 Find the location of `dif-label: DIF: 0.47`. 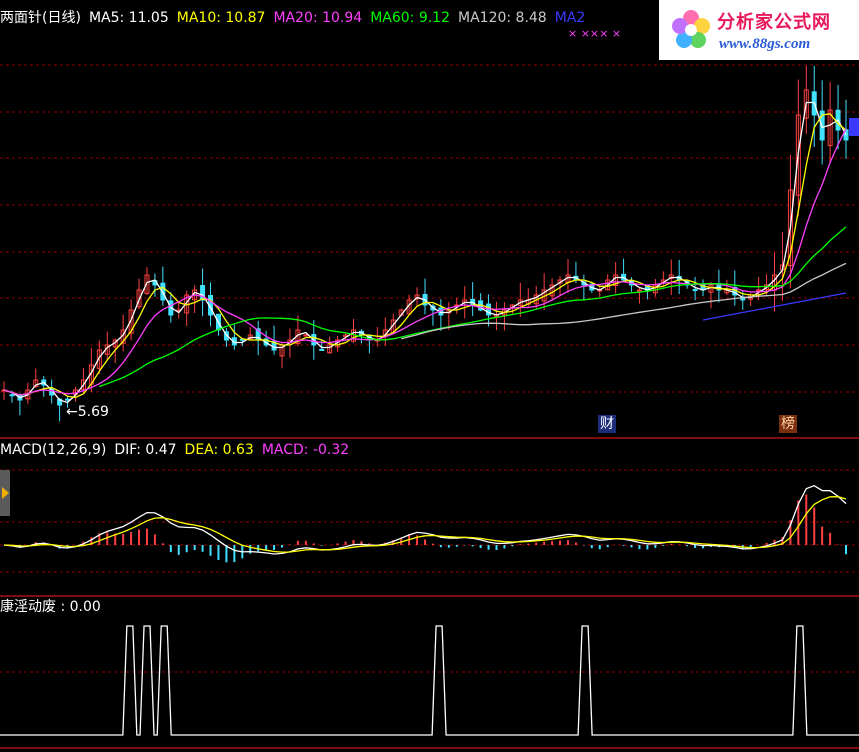

dif-label: DIF: 0.47 is located at coordinates (145, 450).